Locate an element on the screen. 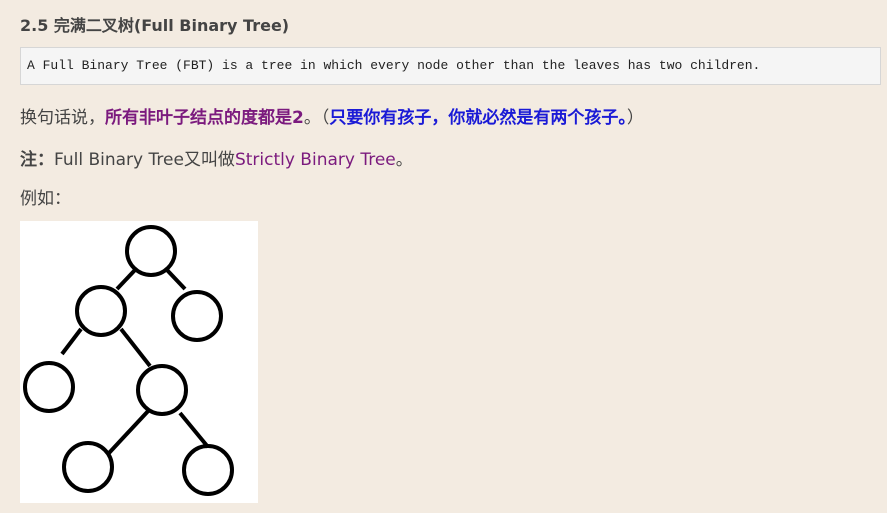  edge-root-right is located at coordinates (176, 279).